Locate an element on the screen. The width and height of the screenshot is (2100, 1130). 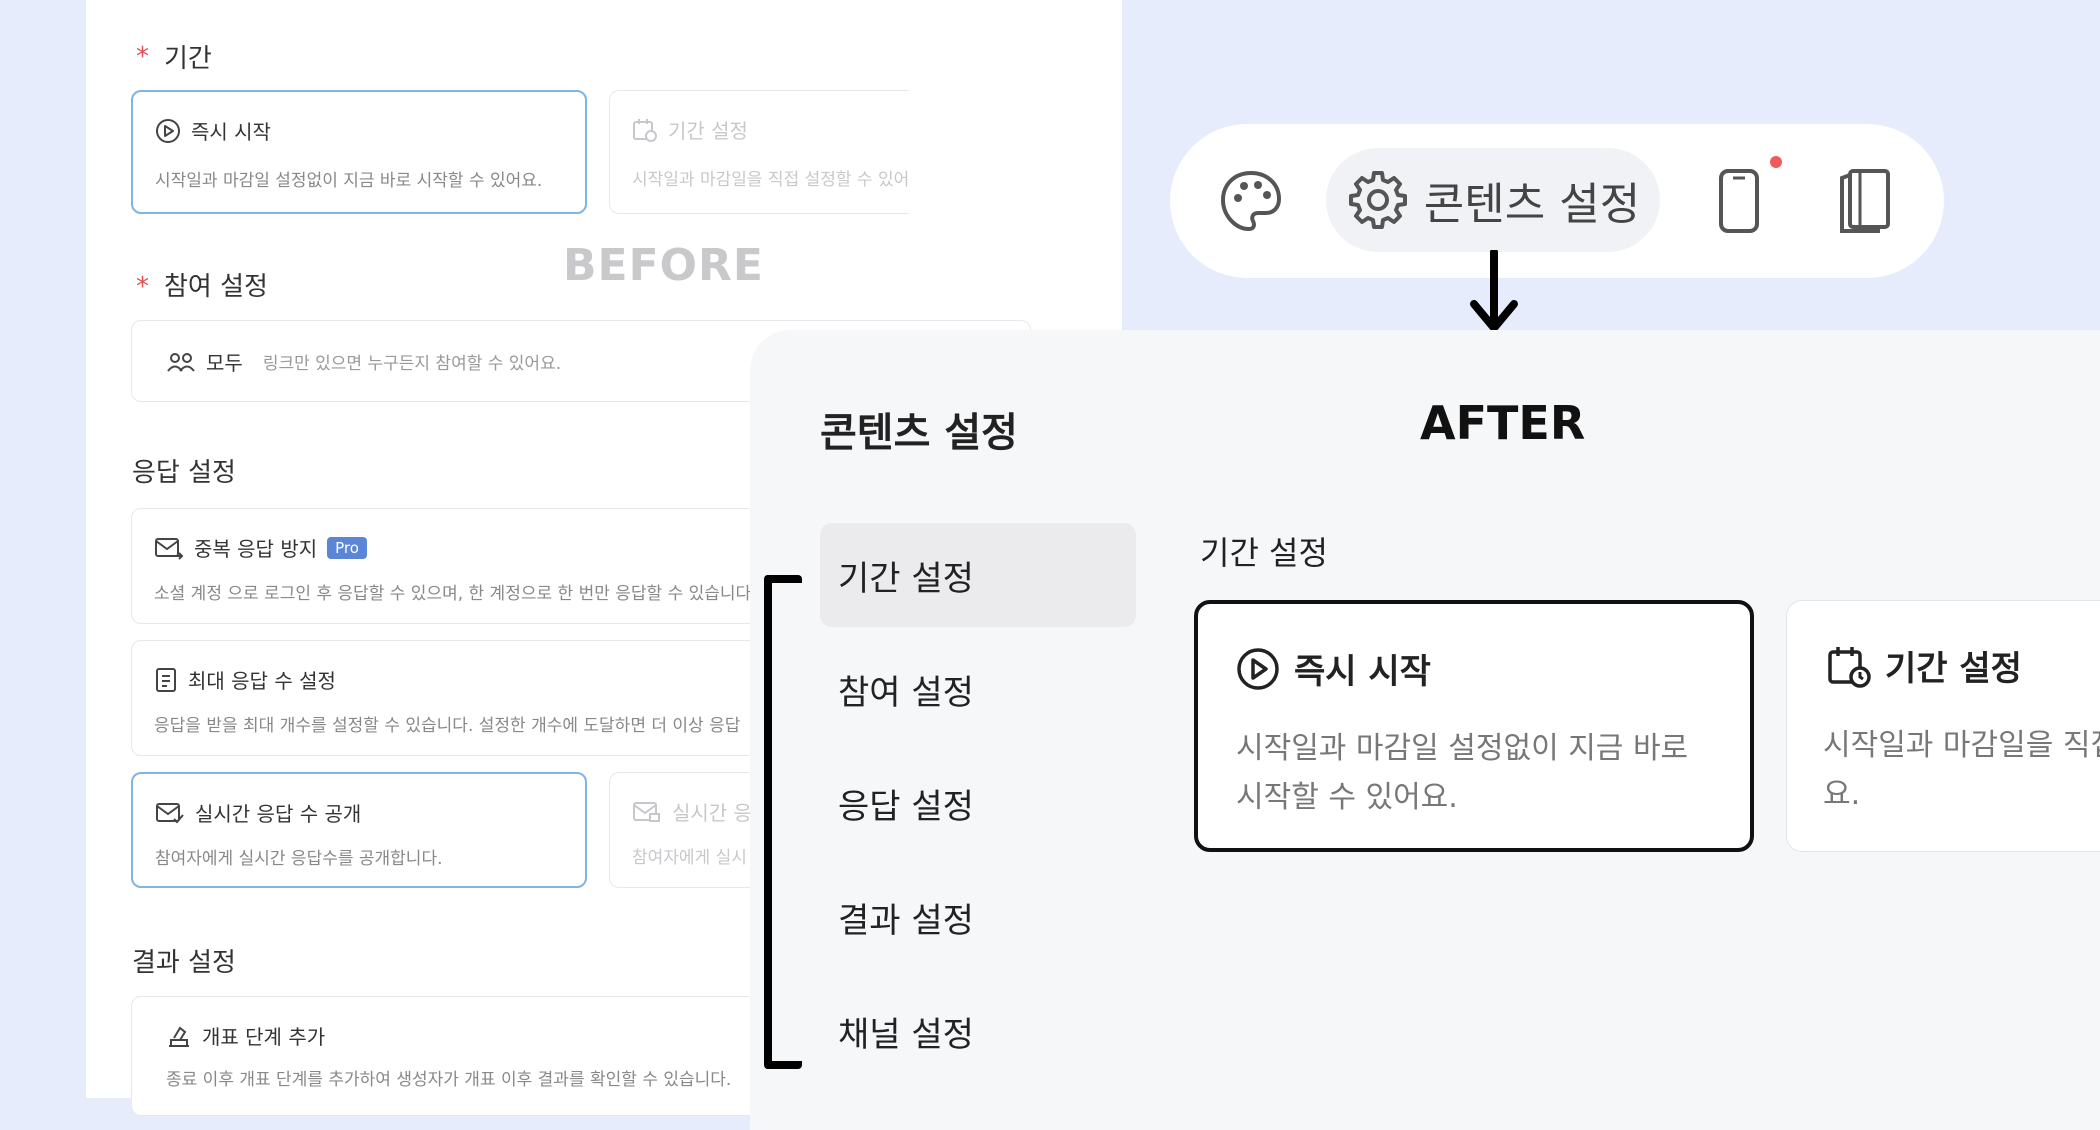
nav-item-response: 응답 설정 is located at coordinates (978, 803).